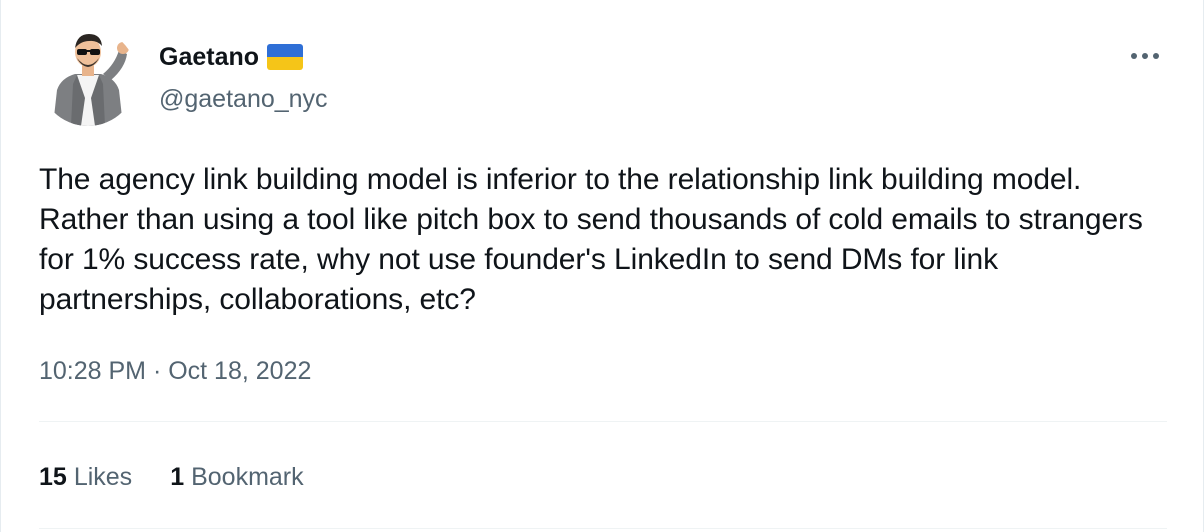  I want to click on user-handle: @gaetano_nyc, so click(243, 99).